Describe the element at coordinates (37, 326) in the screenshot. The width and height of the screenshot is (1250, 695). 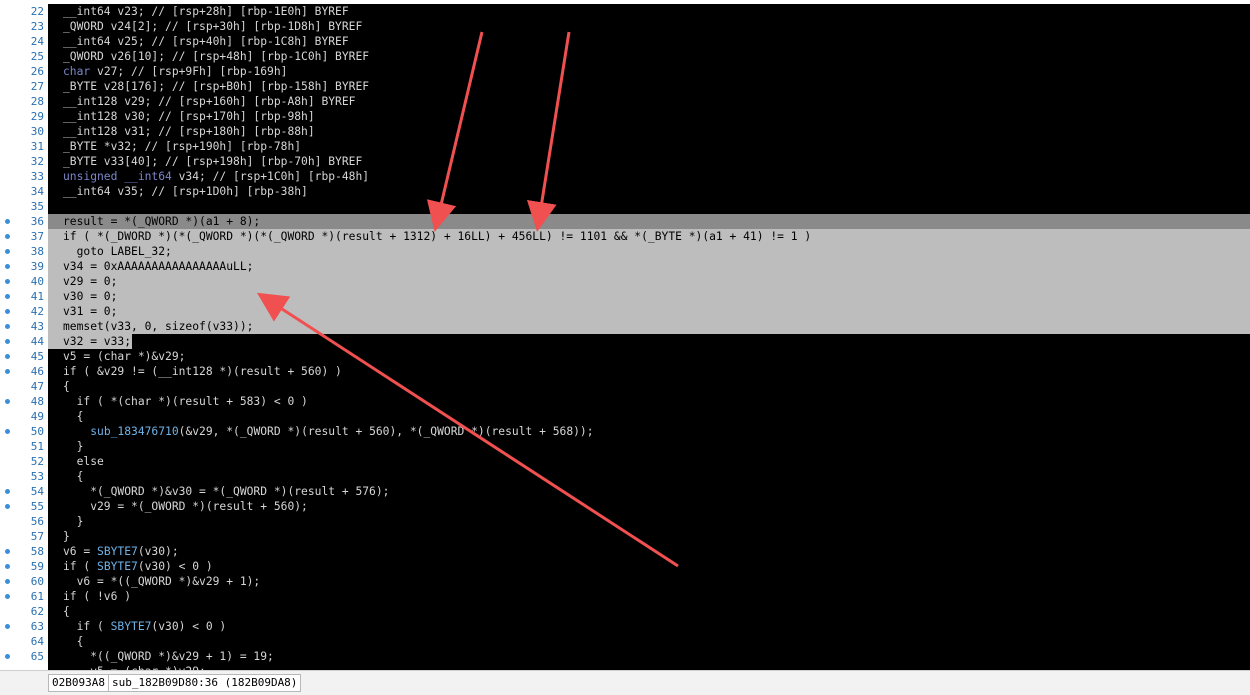
I see `line-number-text: 43` at that location.